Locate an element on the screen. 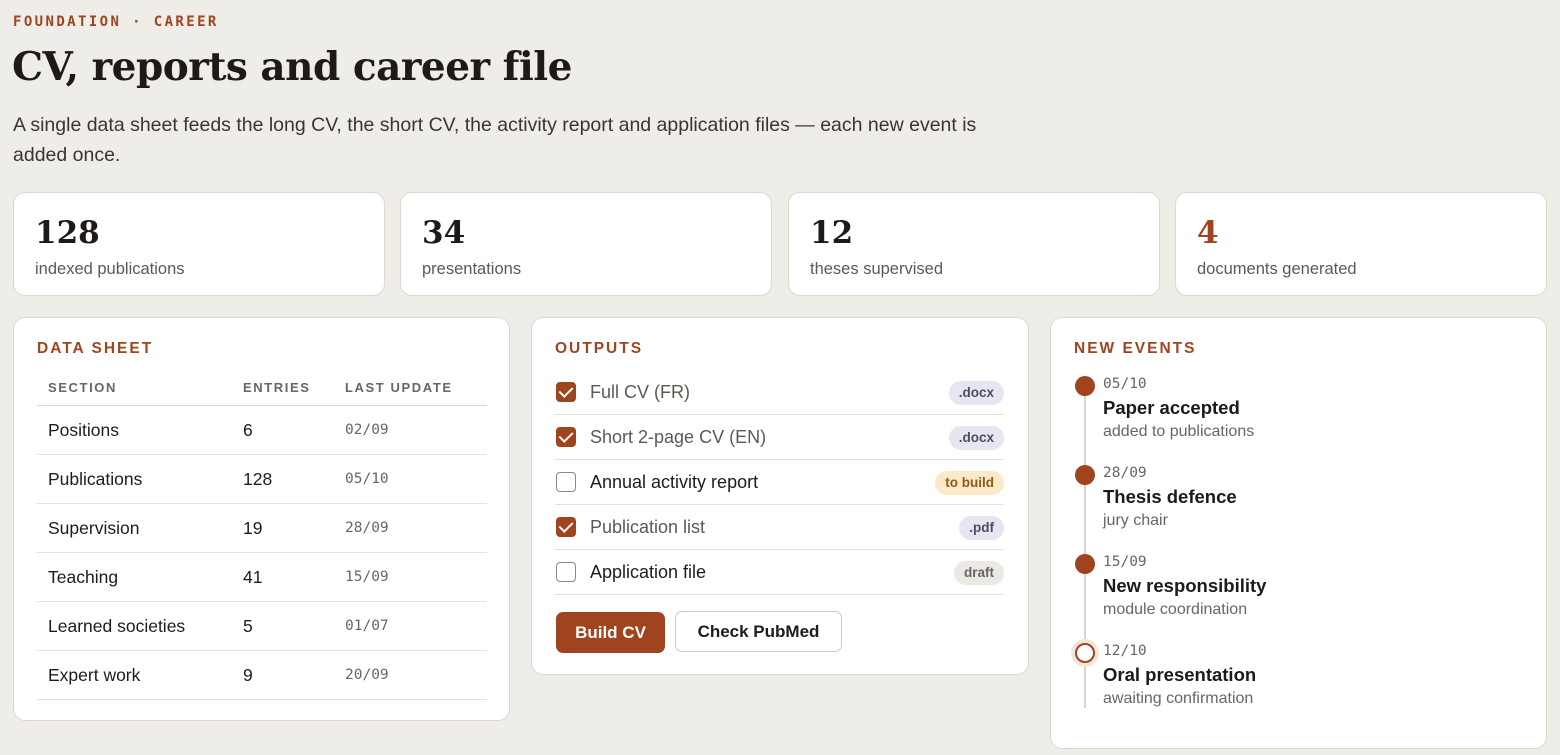  output-item: Annual activity report to build is located at coordinates (779, 482).